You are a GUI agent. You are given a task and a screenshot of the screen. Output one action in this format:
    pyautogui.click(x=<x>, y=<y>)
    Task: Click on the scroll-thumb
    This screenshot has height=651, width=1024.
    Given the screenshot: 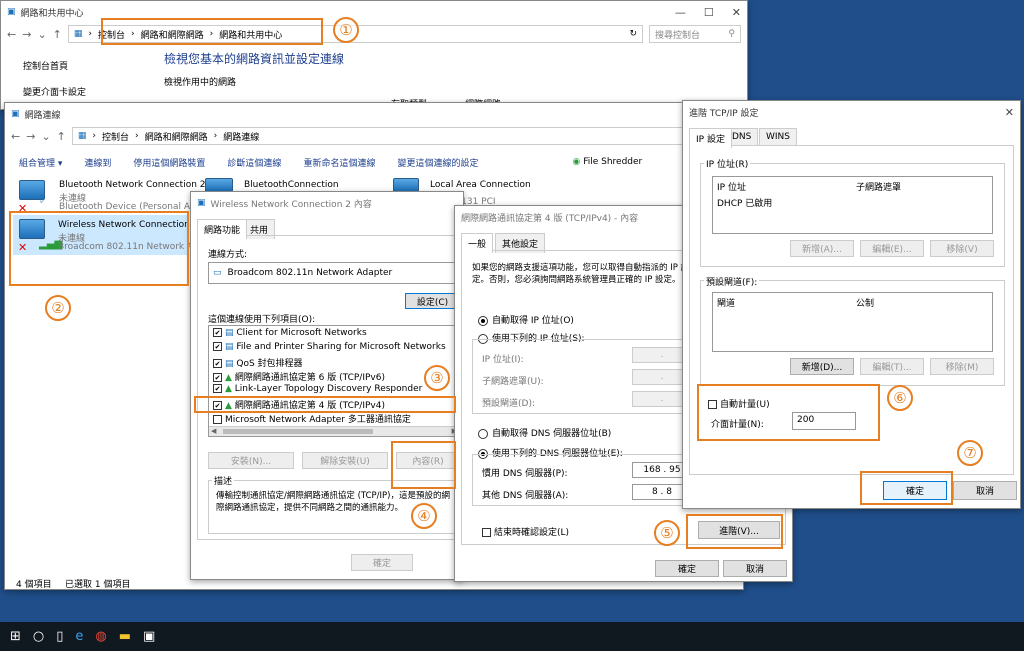 What is the action you would take?
    pyautogui.click(x=298, y=431)
    